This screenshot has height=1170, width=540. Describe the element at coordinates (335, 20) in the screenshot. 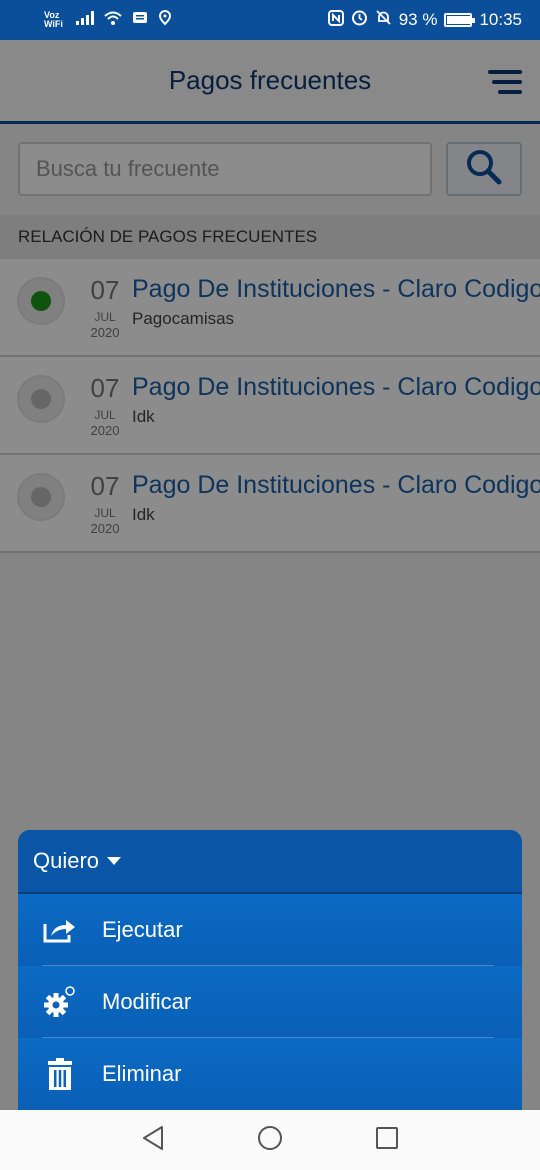

I see `nfc-icon` at that location.